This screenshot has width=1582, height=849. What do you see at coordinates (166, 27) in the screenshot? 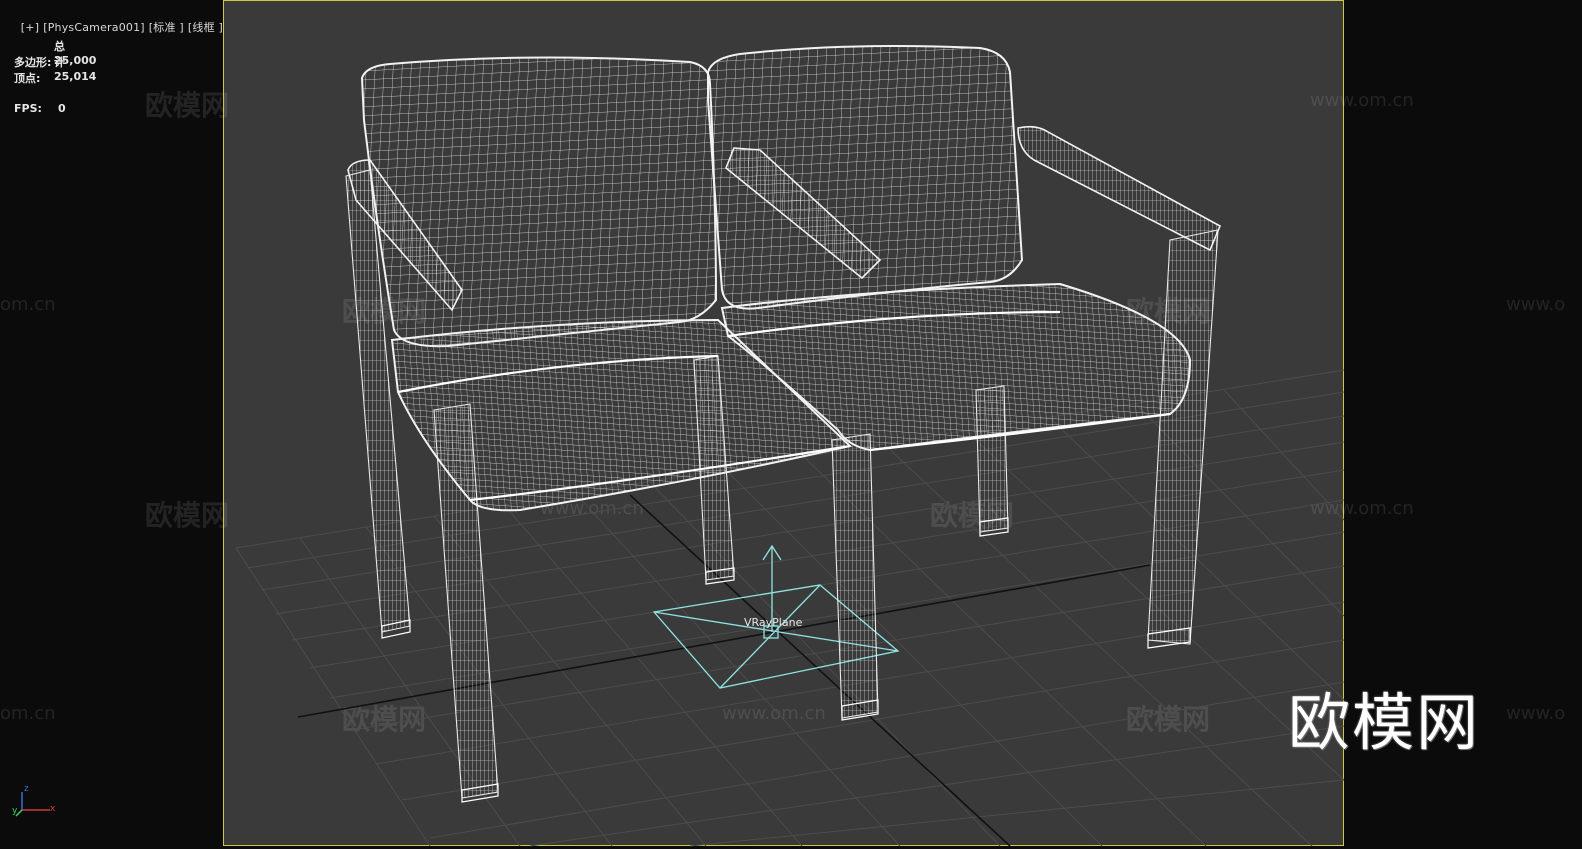
I see `viewport-shading-mode-menu: [标准 ]` at bounding box center [166, 27].